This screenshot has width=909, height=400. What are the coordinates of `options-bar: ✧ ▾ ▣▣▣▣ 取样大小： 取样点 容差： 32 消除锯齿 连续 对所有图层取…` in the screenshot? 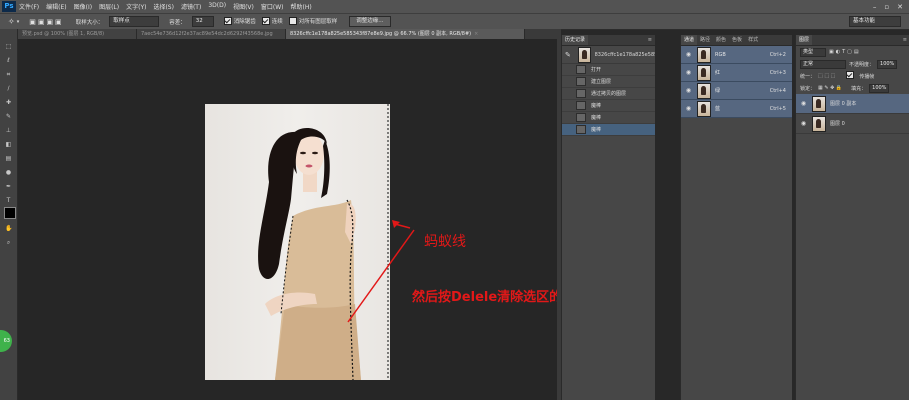 It's located at (454, 21).